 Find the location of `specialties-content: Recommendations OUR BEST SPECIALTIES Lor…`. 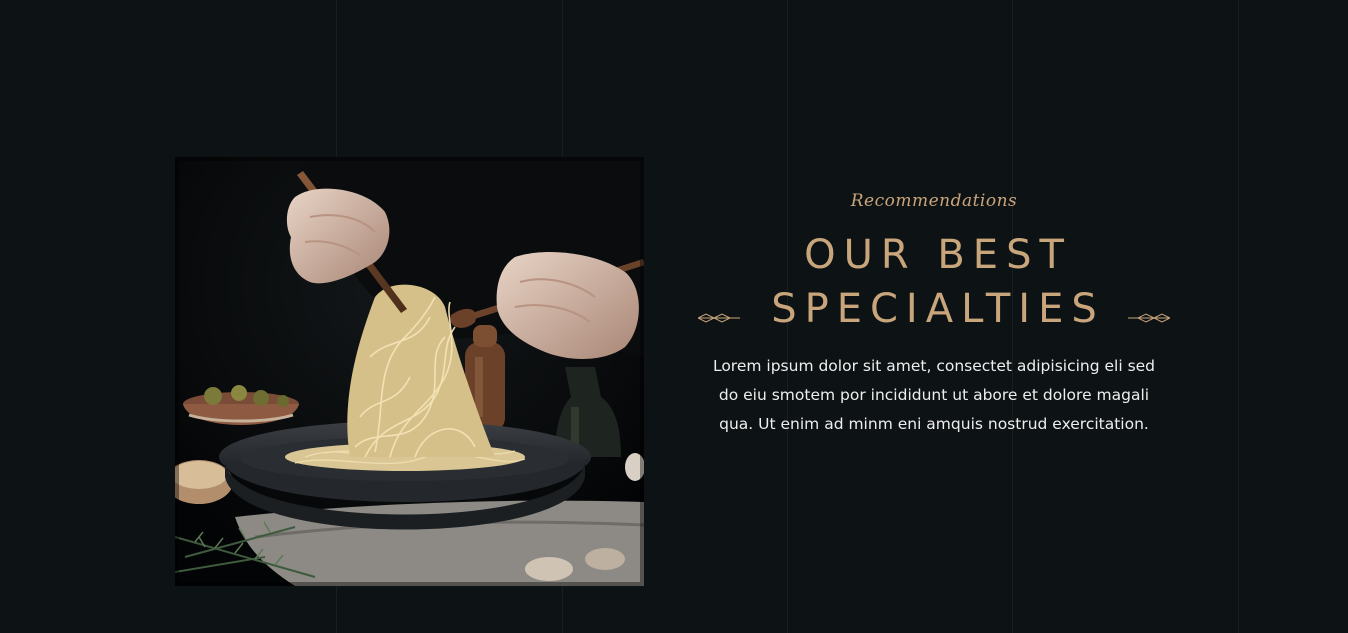

specialties-content: Recommendations OUR BEST SPECIALTIES Lor… is located at coordinates (934, 313).